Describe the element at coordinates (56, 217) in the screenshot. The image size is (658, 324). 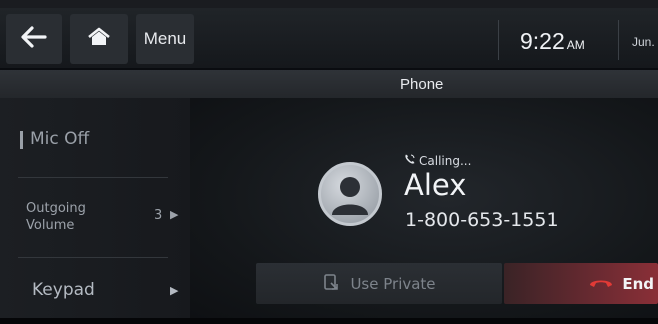
I see `outgoing-volume-label: Outgoing Volume` at that location.